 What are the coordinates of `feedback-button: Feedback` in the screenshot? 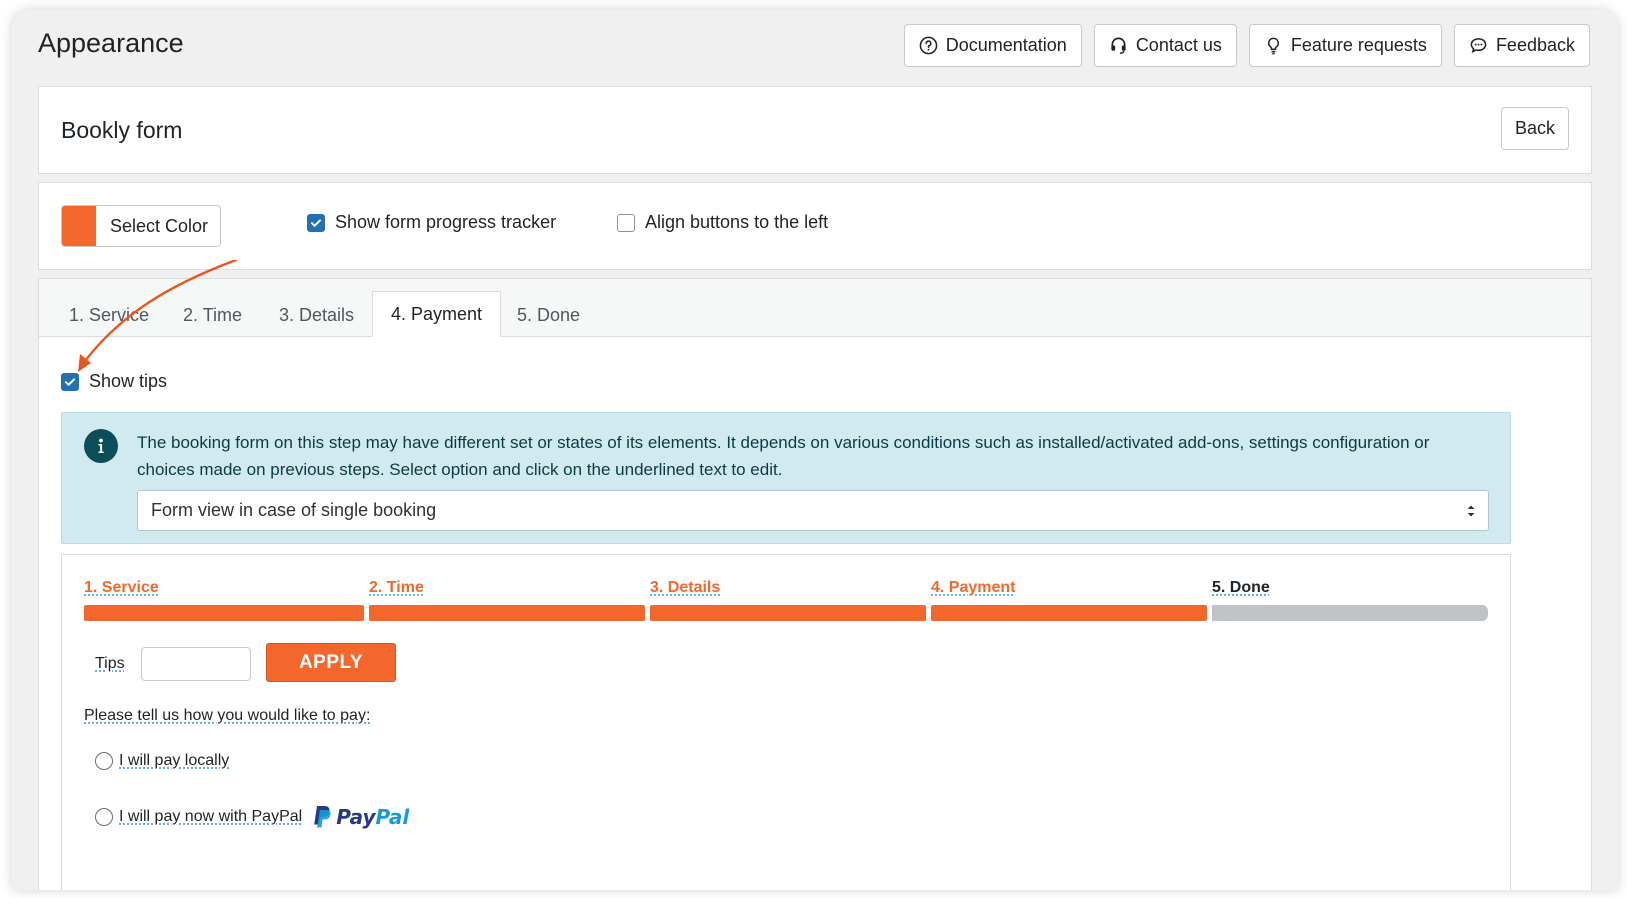 It's located at (1521, 45).